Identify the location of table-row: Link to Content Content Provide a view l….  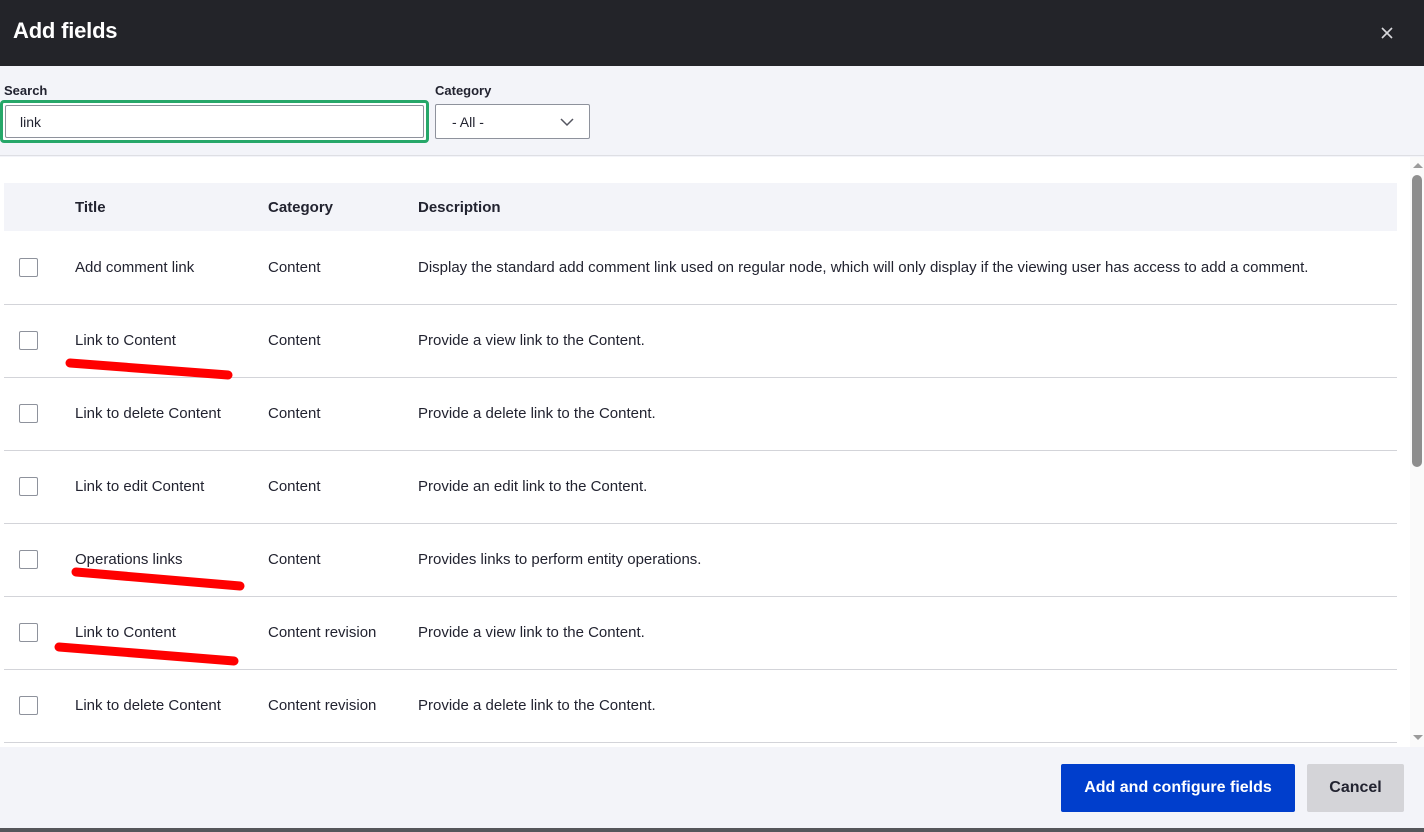
(700, 340).